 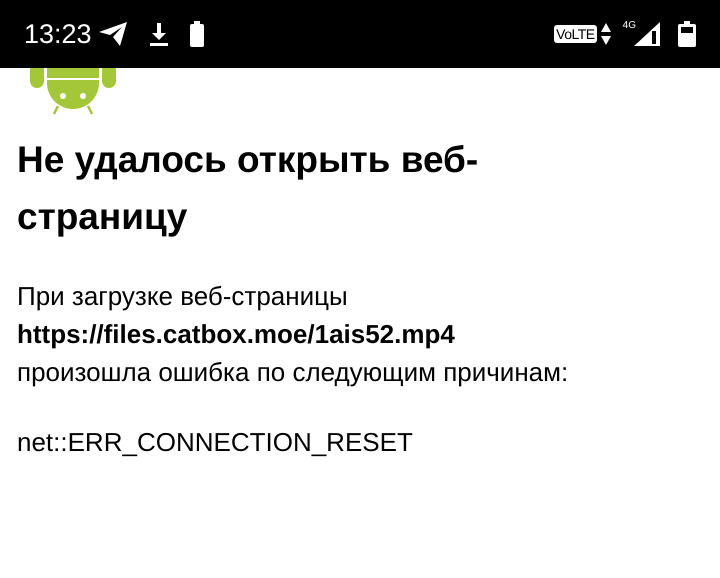 I want to click on data-arrows-icon, so click(x=605, y=34).